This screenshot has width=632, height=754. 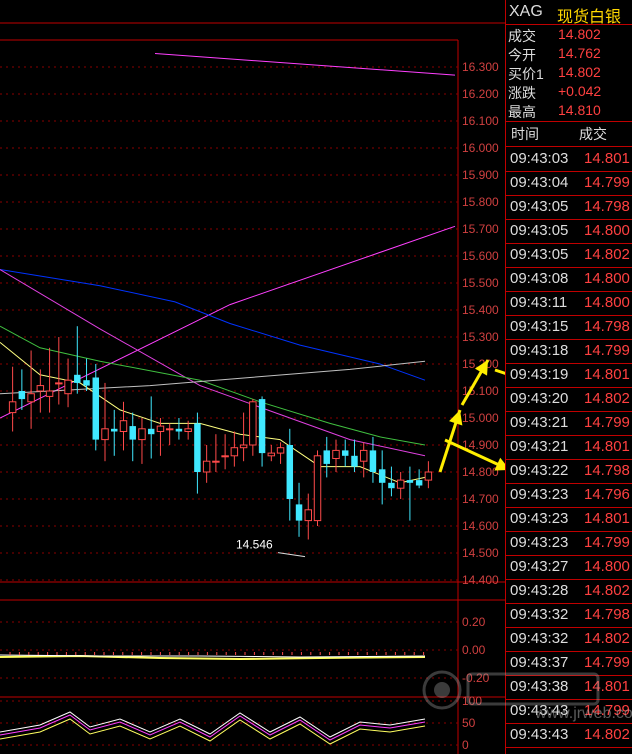 I want to click on ticks-time-header: 时间, so click(x=525, y=134).